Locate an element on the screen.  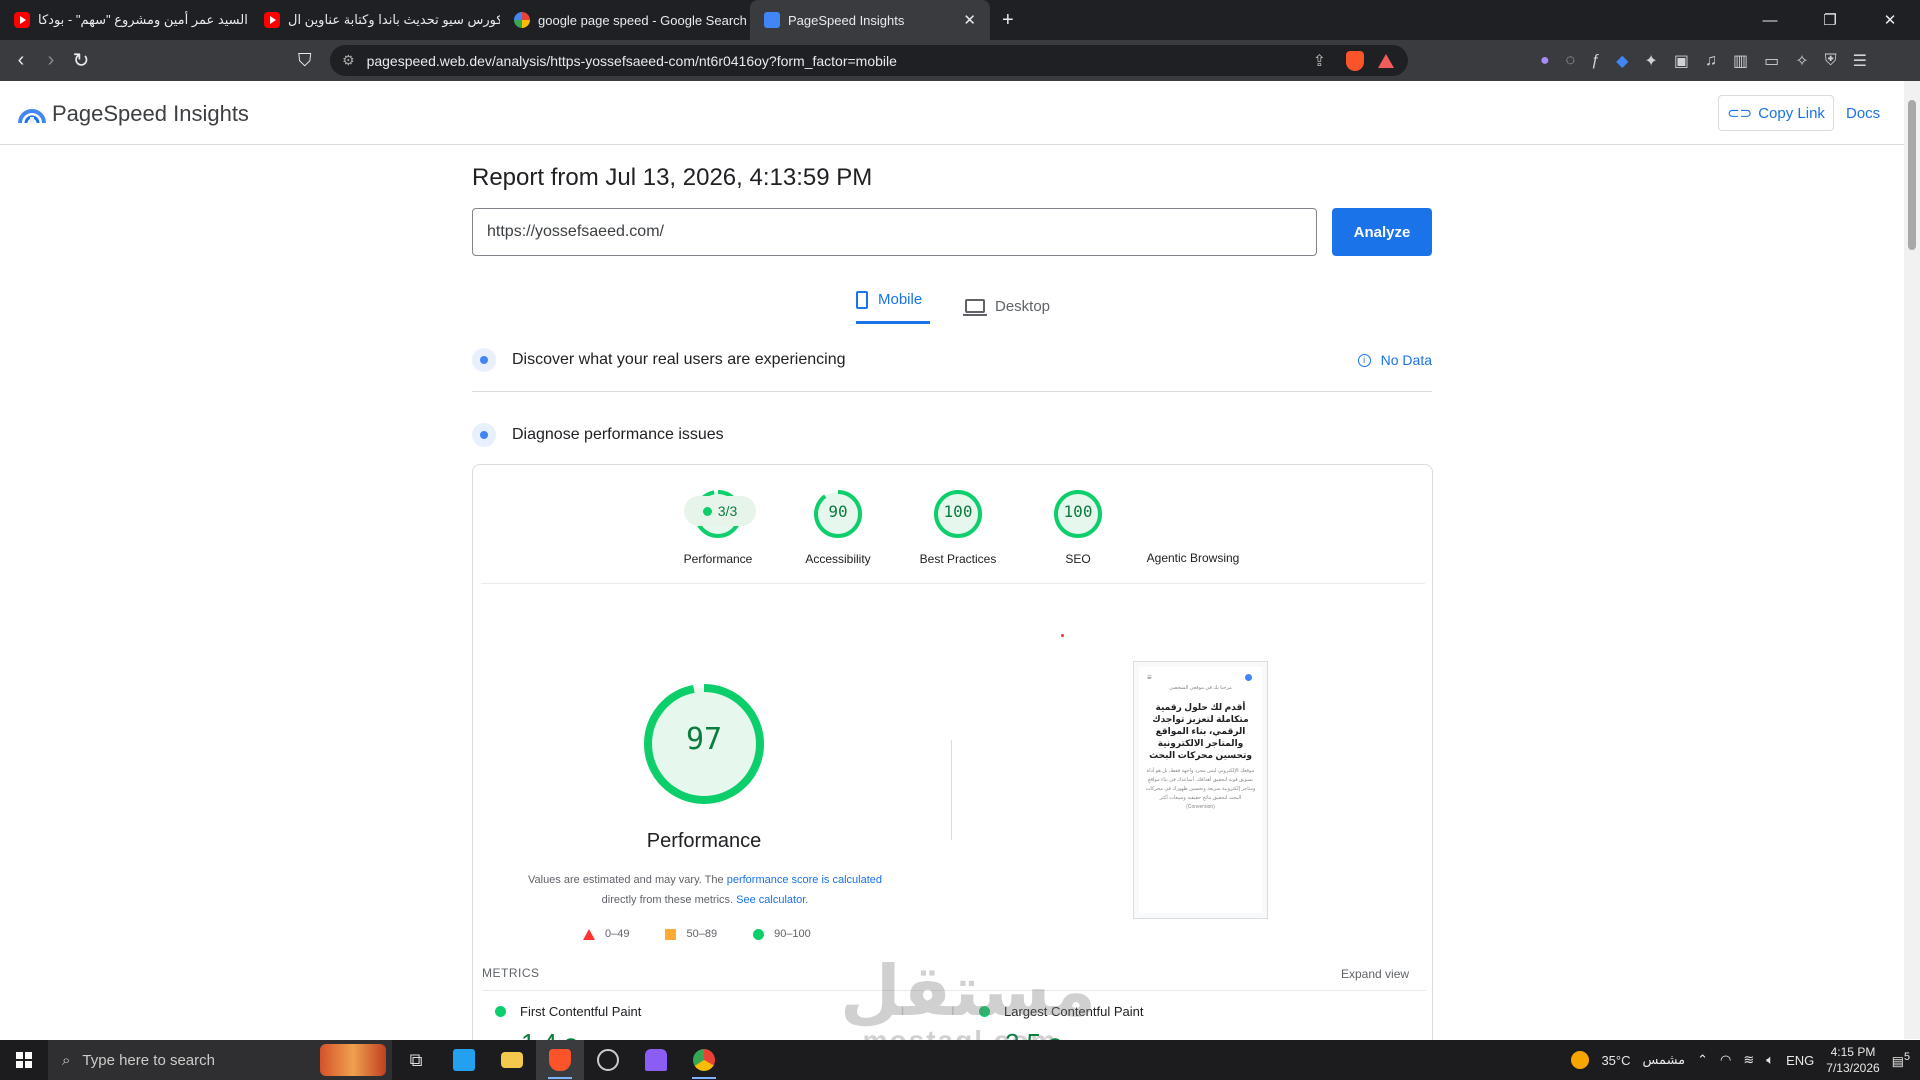
file-explorer-icon is located at coordinates (512, 1060).